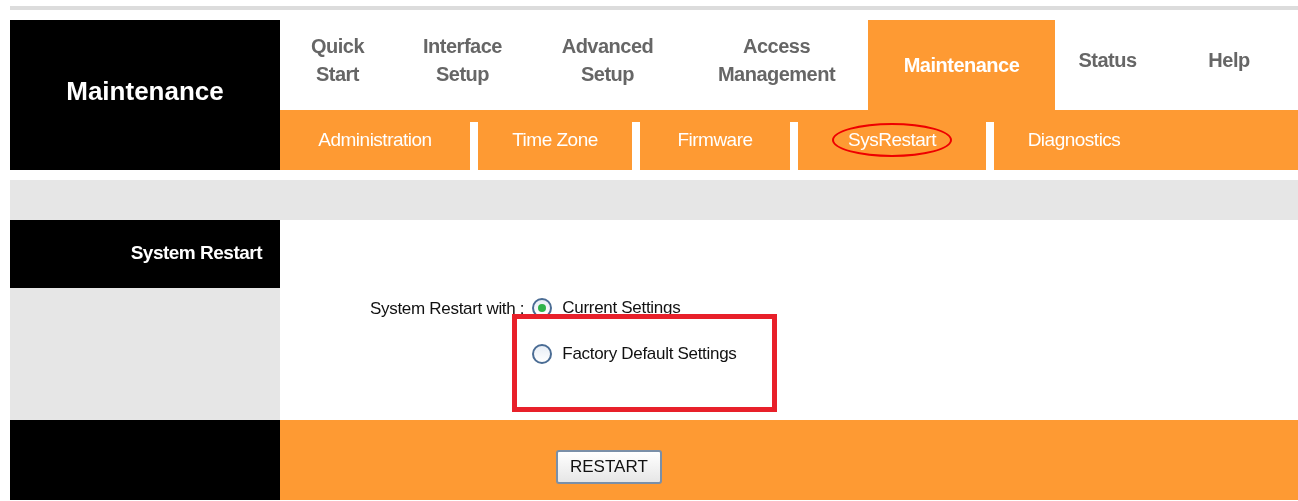  Describe the element at coordinates (145, 254) in the screenshot. I see `panel-title: System Restart` at that location.